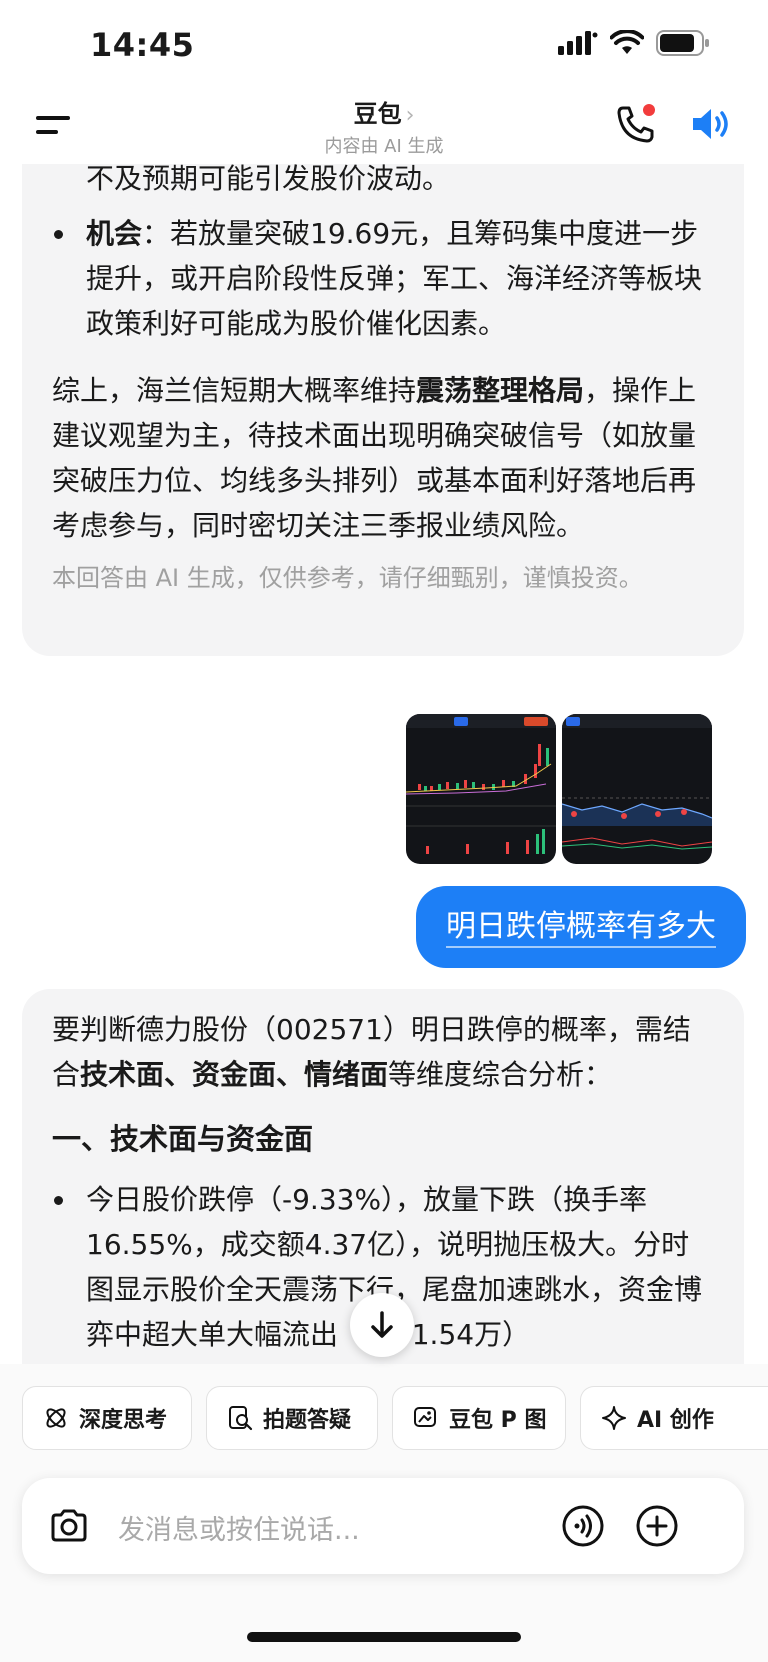 This screenshot has width=768, height=1662. What do you see at coordinates (657, 1526) in the screenshot?
I see `plus-circle-icon` at bounding box center [657, 1526].